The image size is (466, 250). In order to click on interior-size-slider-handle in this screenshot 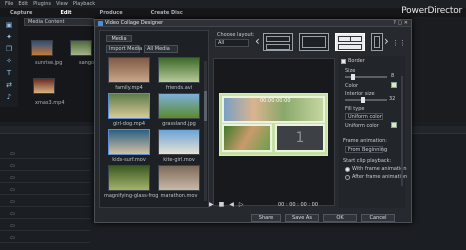, I will do `click(363, 100)`.